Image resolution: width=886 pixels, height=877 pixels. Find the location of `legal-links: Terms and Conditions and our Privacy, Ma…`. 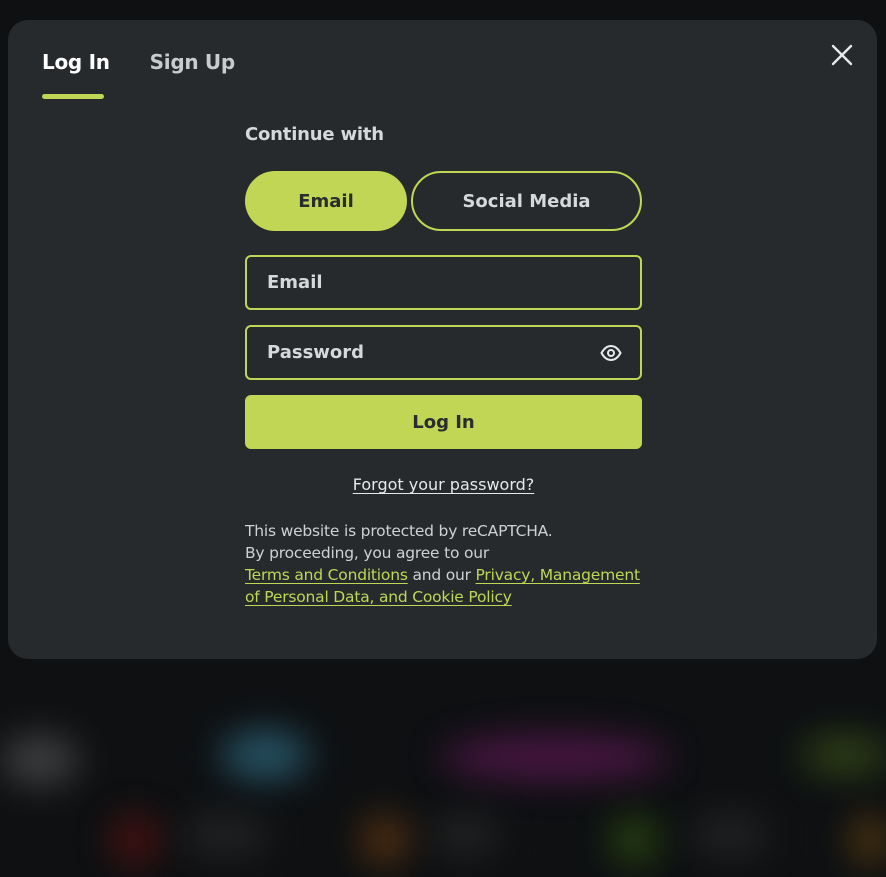

legal-links: Terms and Conditions and our Privacy, Ma… is located at coordinates (443, 586).